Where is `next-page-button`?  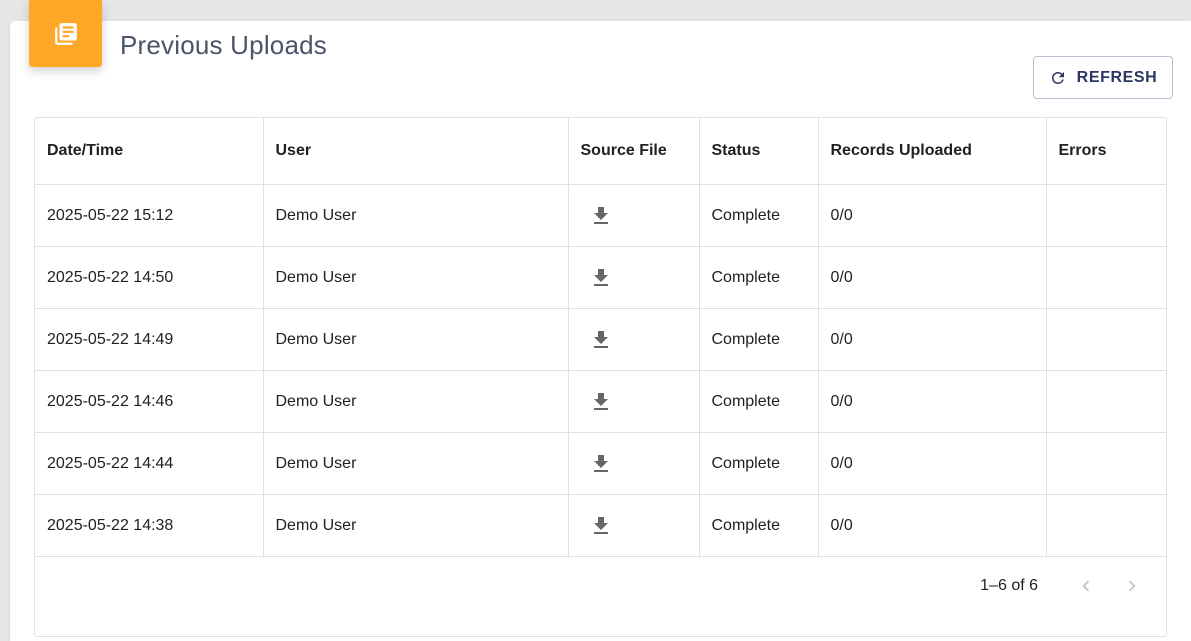
next-page-button is located at coordinates (1132, 586).